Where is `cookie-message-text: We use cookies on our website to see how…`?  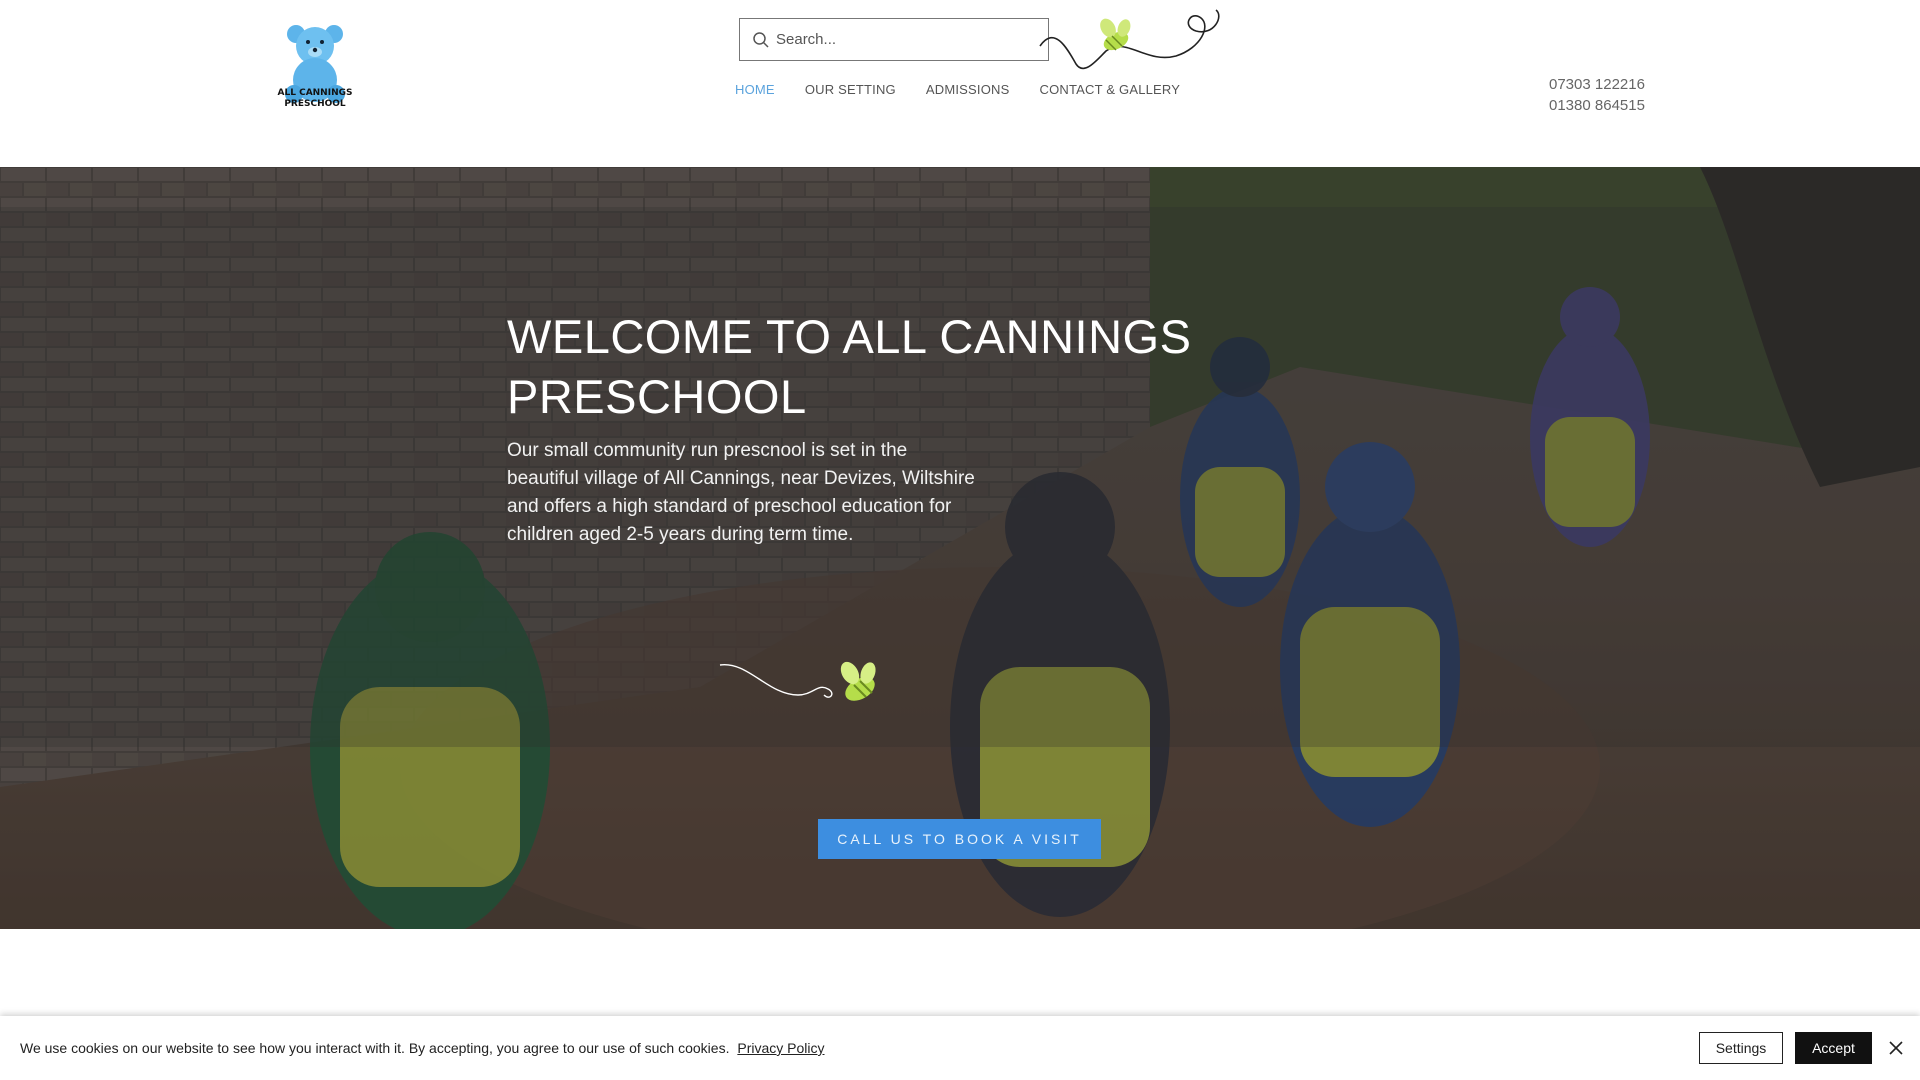
cookie-message-text: We use cookies on our website to see how… is located at coordinates (375, 1048).